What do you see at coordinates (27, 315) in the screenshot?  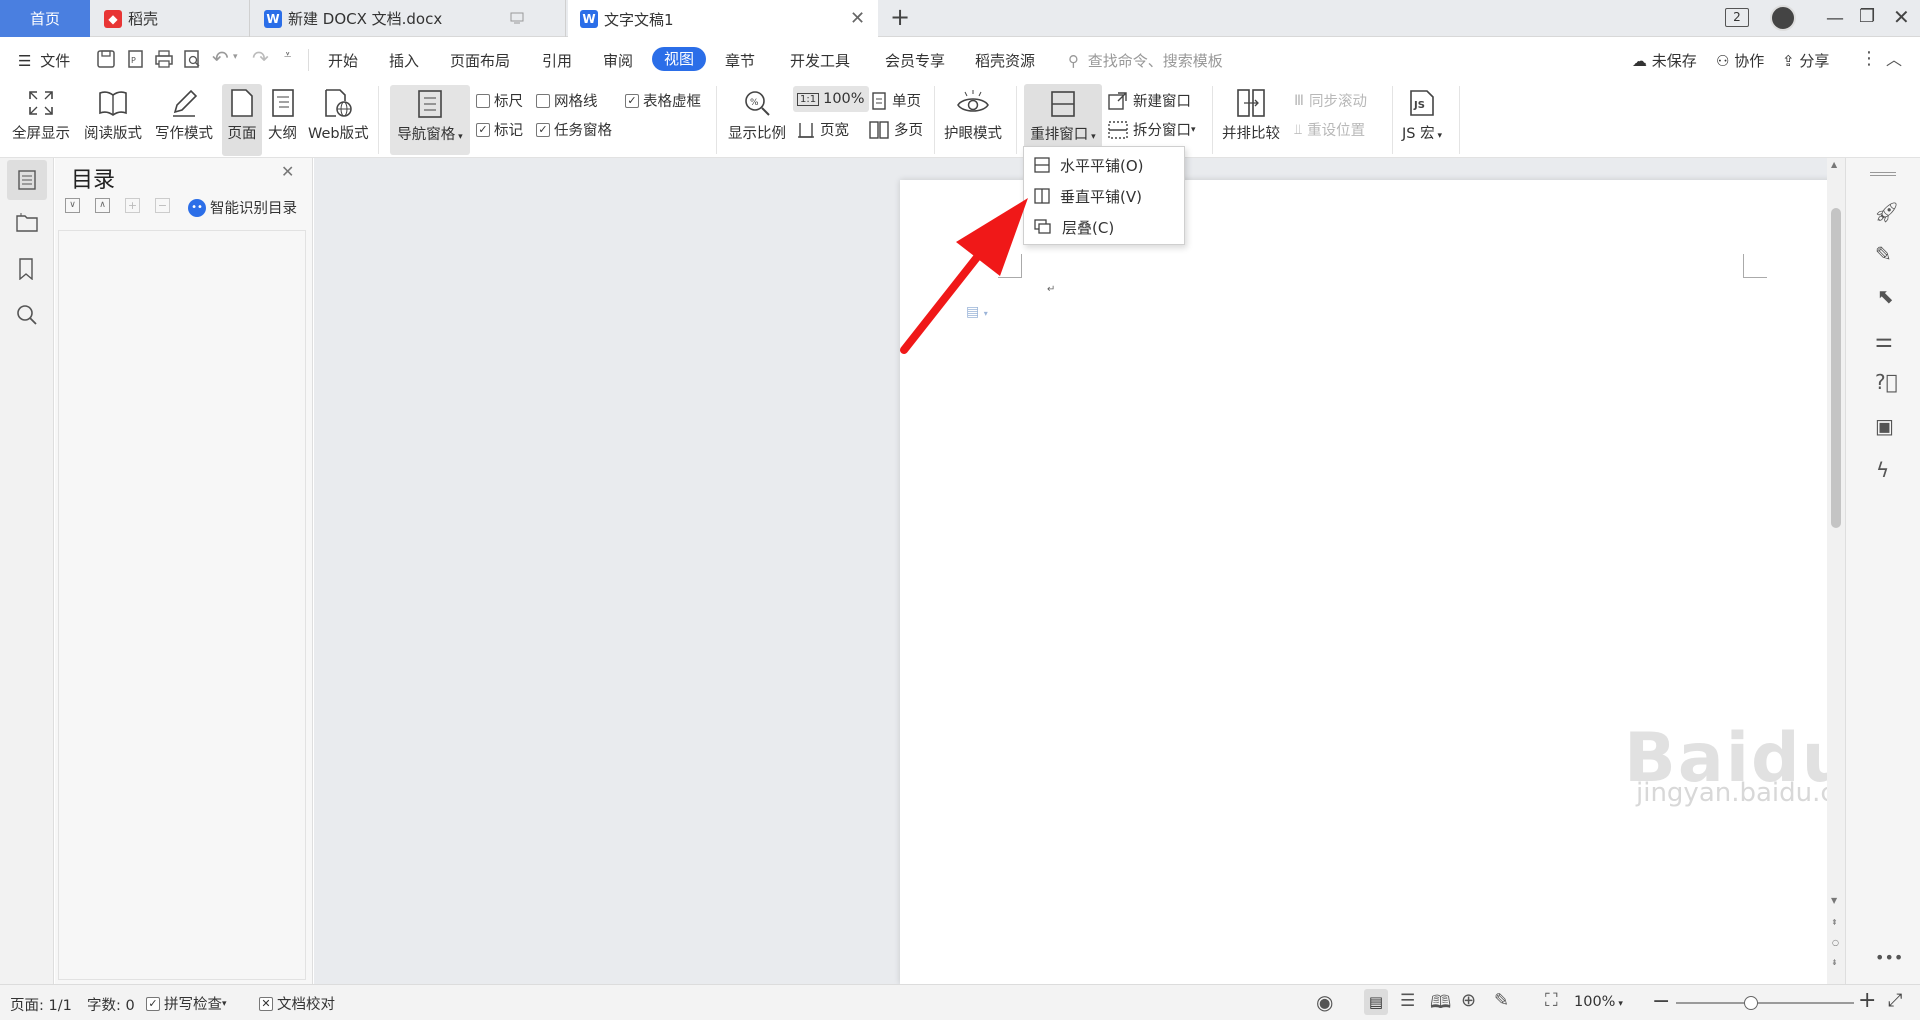 I see `find-icon` at bounding box center [27, 315].